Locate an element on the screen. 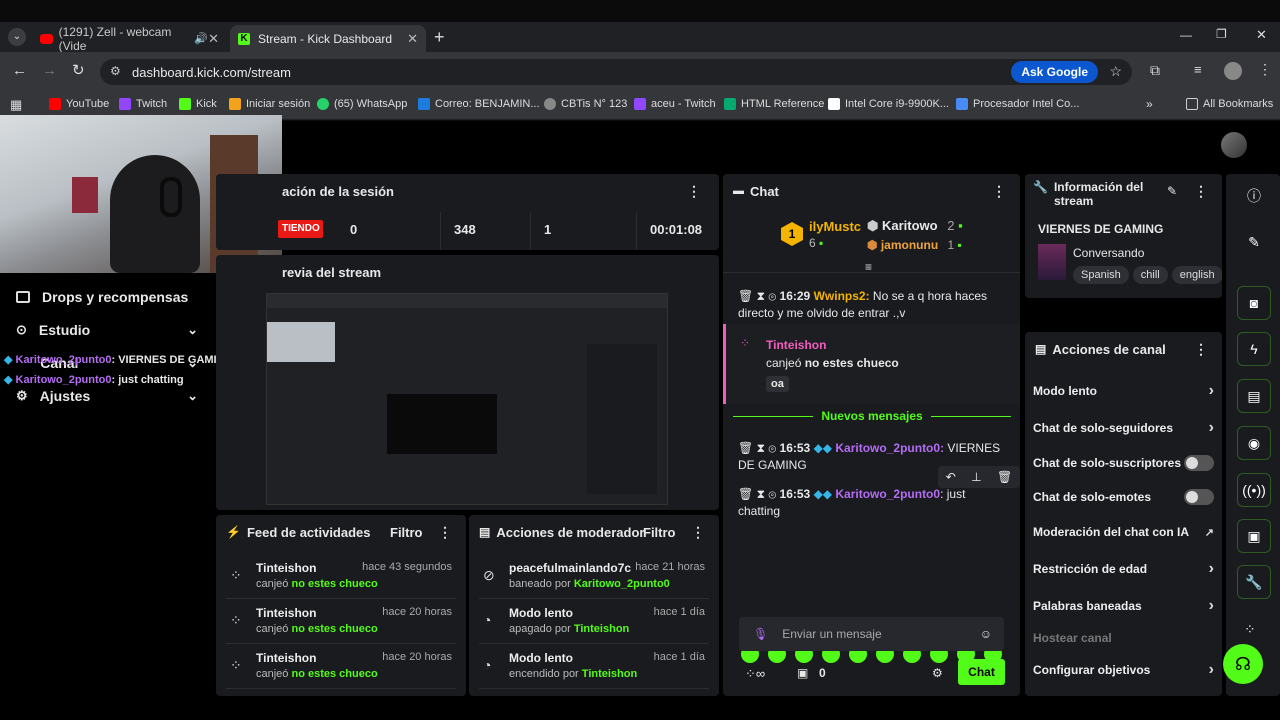  redeem-user: Tinteishon is located at coordinates (796, 345).